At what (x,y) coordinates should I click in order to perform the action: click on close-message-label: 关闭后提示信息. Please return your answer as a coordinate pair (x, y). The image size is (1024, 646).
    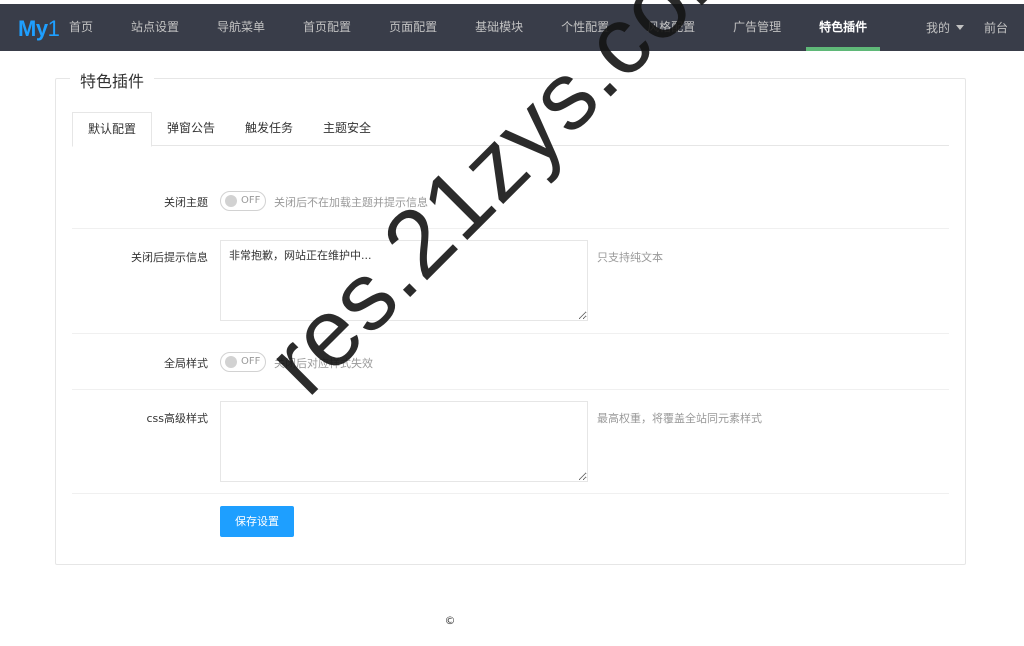
    Looking at the image, I should click on (169, 257).